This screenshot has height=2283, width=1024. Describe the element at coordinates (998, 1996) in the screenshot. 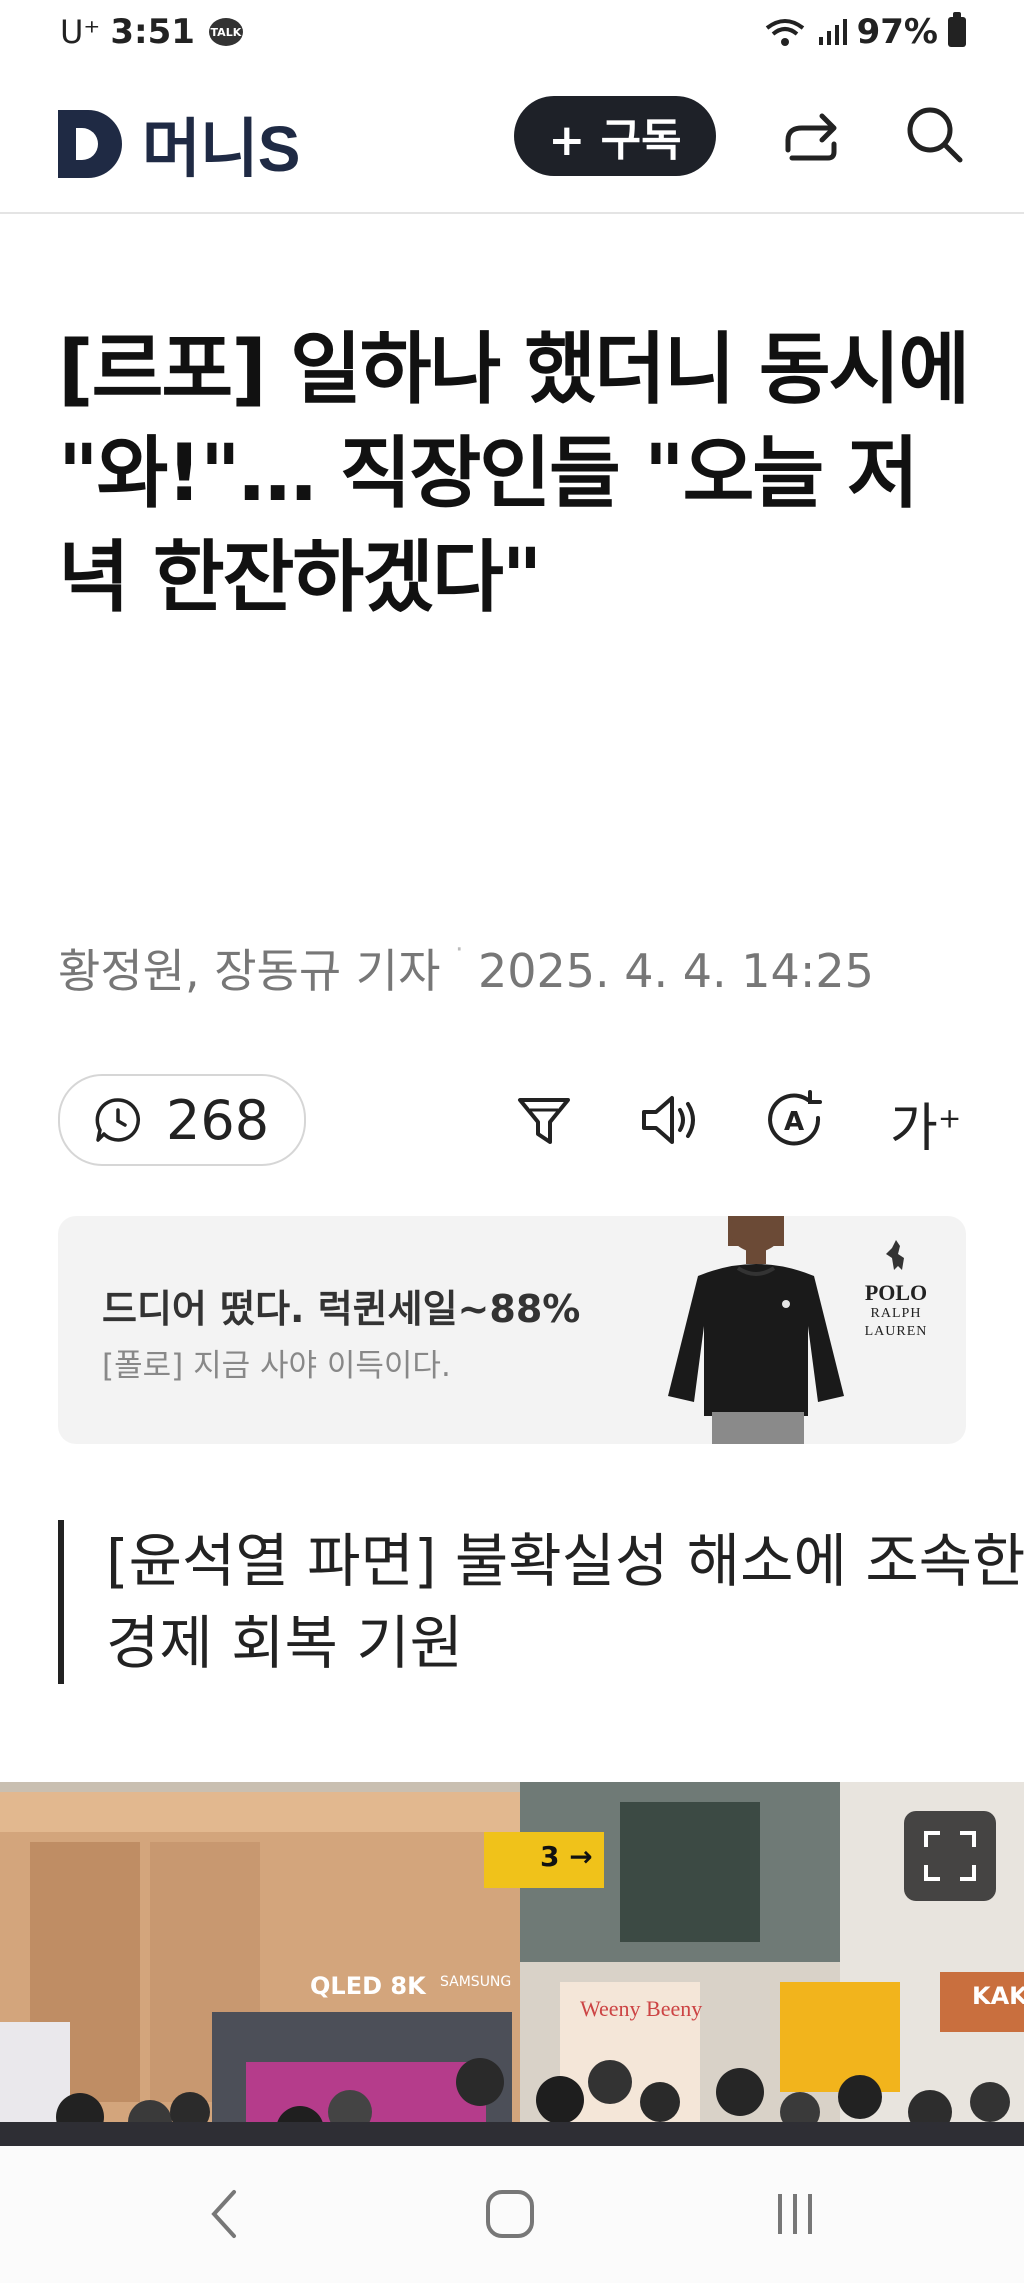

I see `store-sign-2: KAKA` at that location.